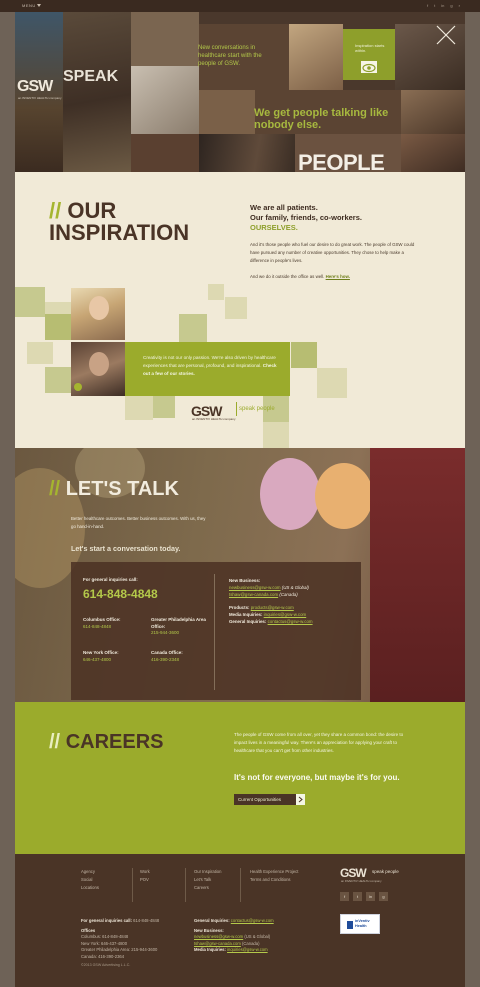 The height and width of the screenshot is (987, 480). What do you see at coordinates (39, 5) in the screenshot?
I see `chevron-down-icon` at bounding box center [39, 5].